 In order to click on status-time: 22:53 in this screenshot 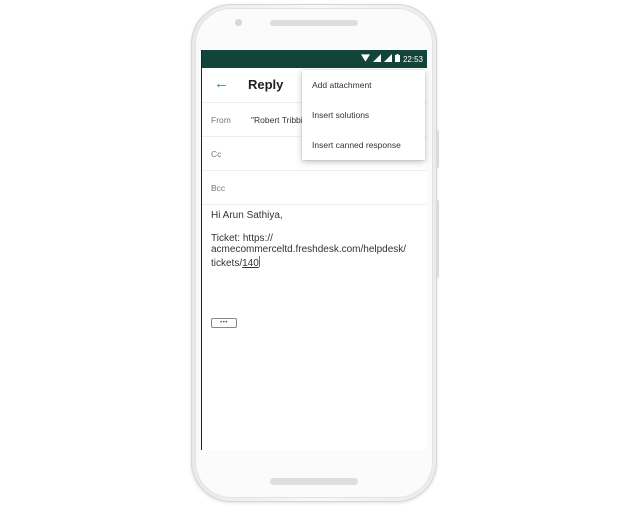, I will do `click(412, 59)`.